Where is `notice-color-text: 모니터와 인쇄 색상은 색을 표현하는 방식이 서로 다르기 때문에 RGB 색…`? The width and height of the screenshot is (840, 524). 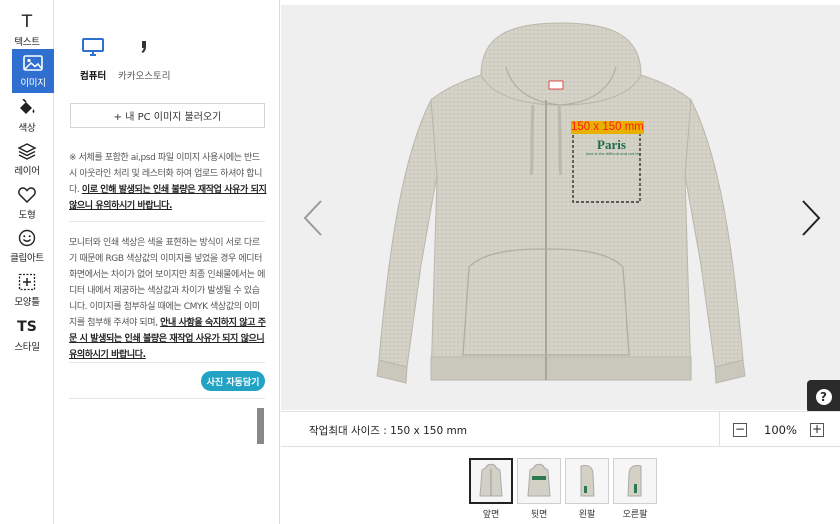
notice-color-text: 모니터와 인쇄 색상은 색을 표현하는 방식이 서로 다르기 때문에 RGB 색… is located at coordinates (167, 283).